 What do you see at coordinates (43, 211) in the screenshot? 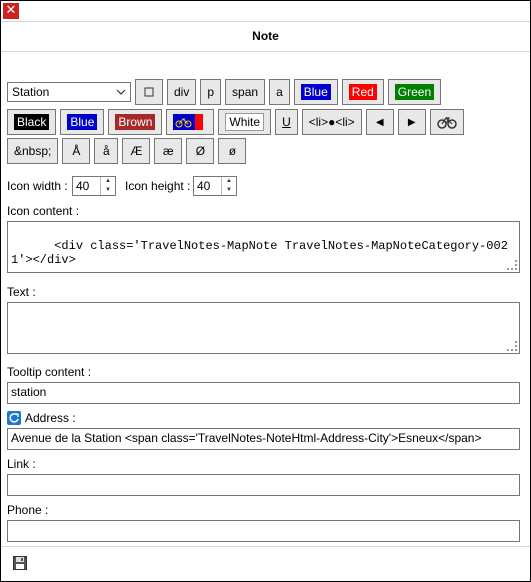
I see `icon-content-label: Icon content :` at bounding box center [43, 211].